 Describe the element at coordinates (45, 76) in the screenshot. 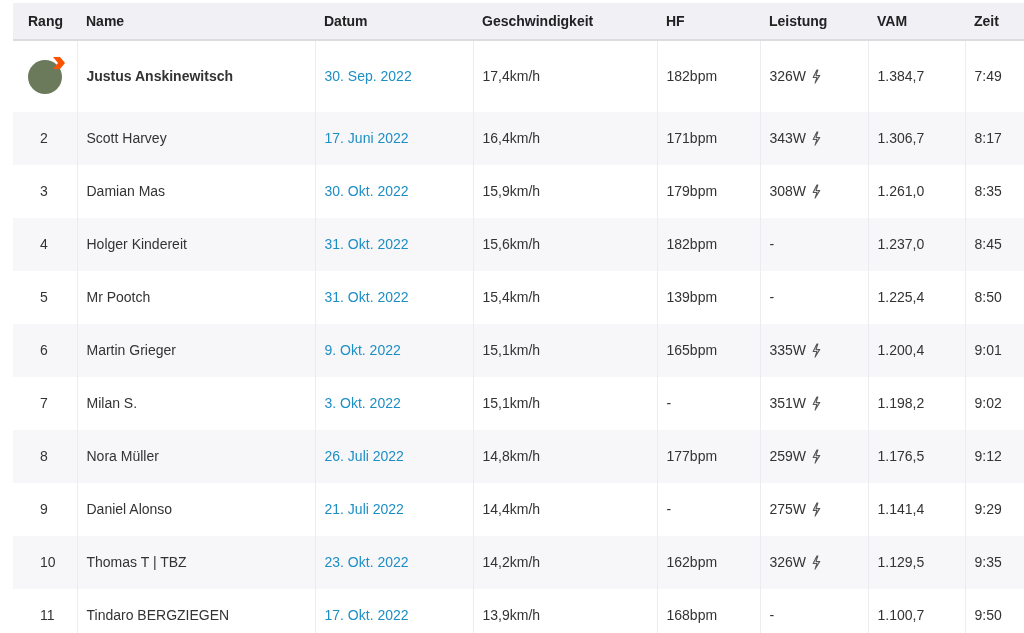

I see `avatar-photo-placeholder` at that location.